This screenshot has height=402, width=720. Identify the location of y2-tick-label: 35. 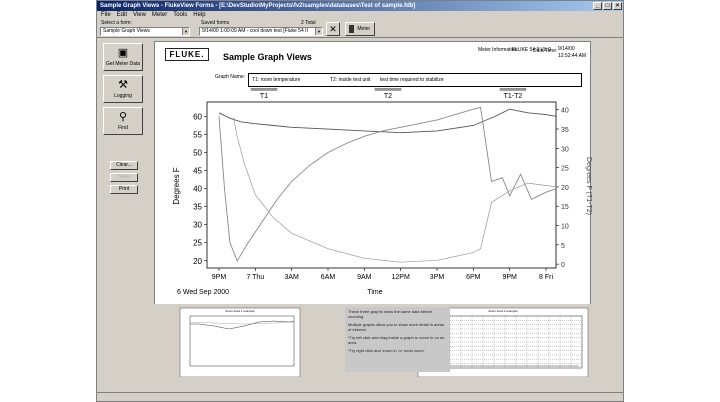
(565, 130).